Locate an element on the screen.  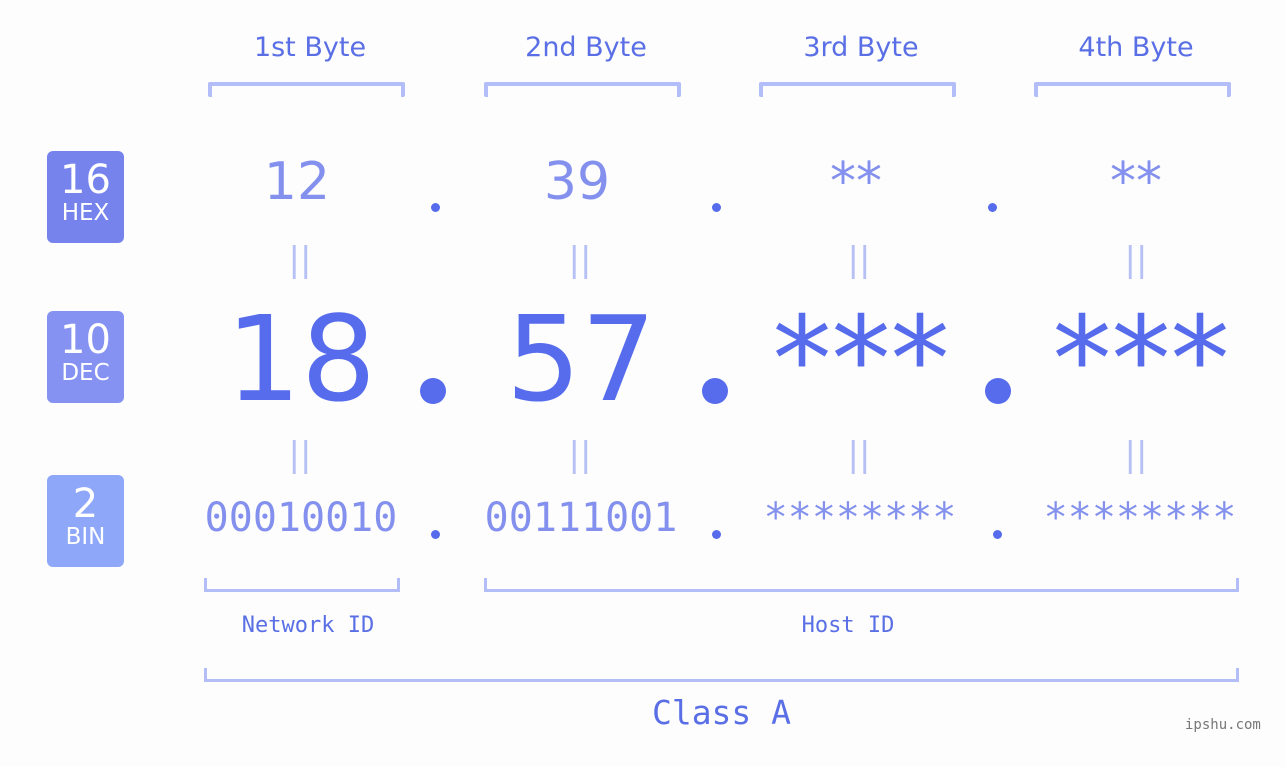
byte-title-4: 4th Byte is located at coordinates (1136, 47).